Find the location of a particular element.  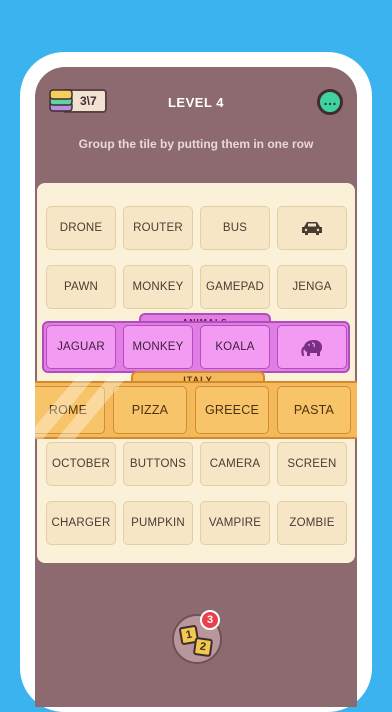

level-title: LEVEL 4 is located at coordinates (195, 102).